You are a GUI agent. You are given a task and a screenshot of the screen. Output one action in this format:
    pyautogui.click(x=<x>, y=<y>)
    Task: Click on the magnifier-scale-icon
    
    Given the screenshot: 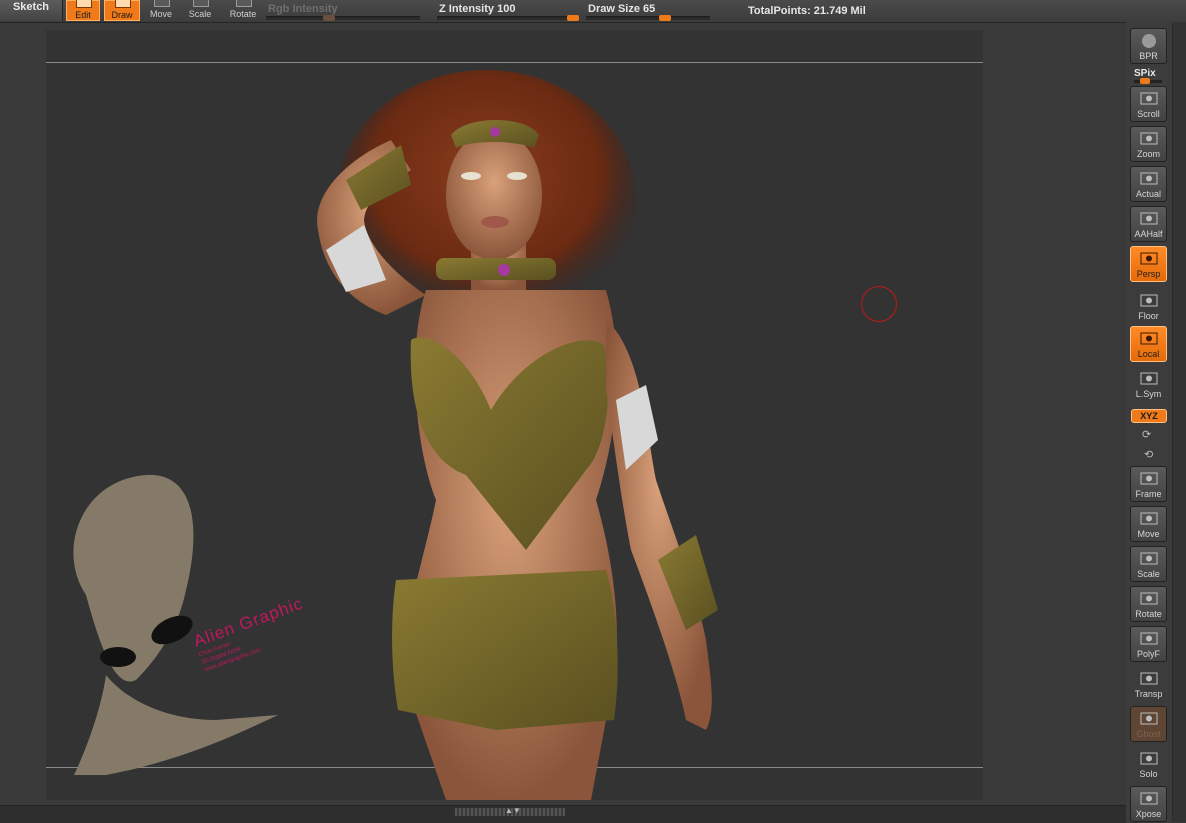 What is the action you would take?
    pyautogui.click(x=1149, y=558)
    